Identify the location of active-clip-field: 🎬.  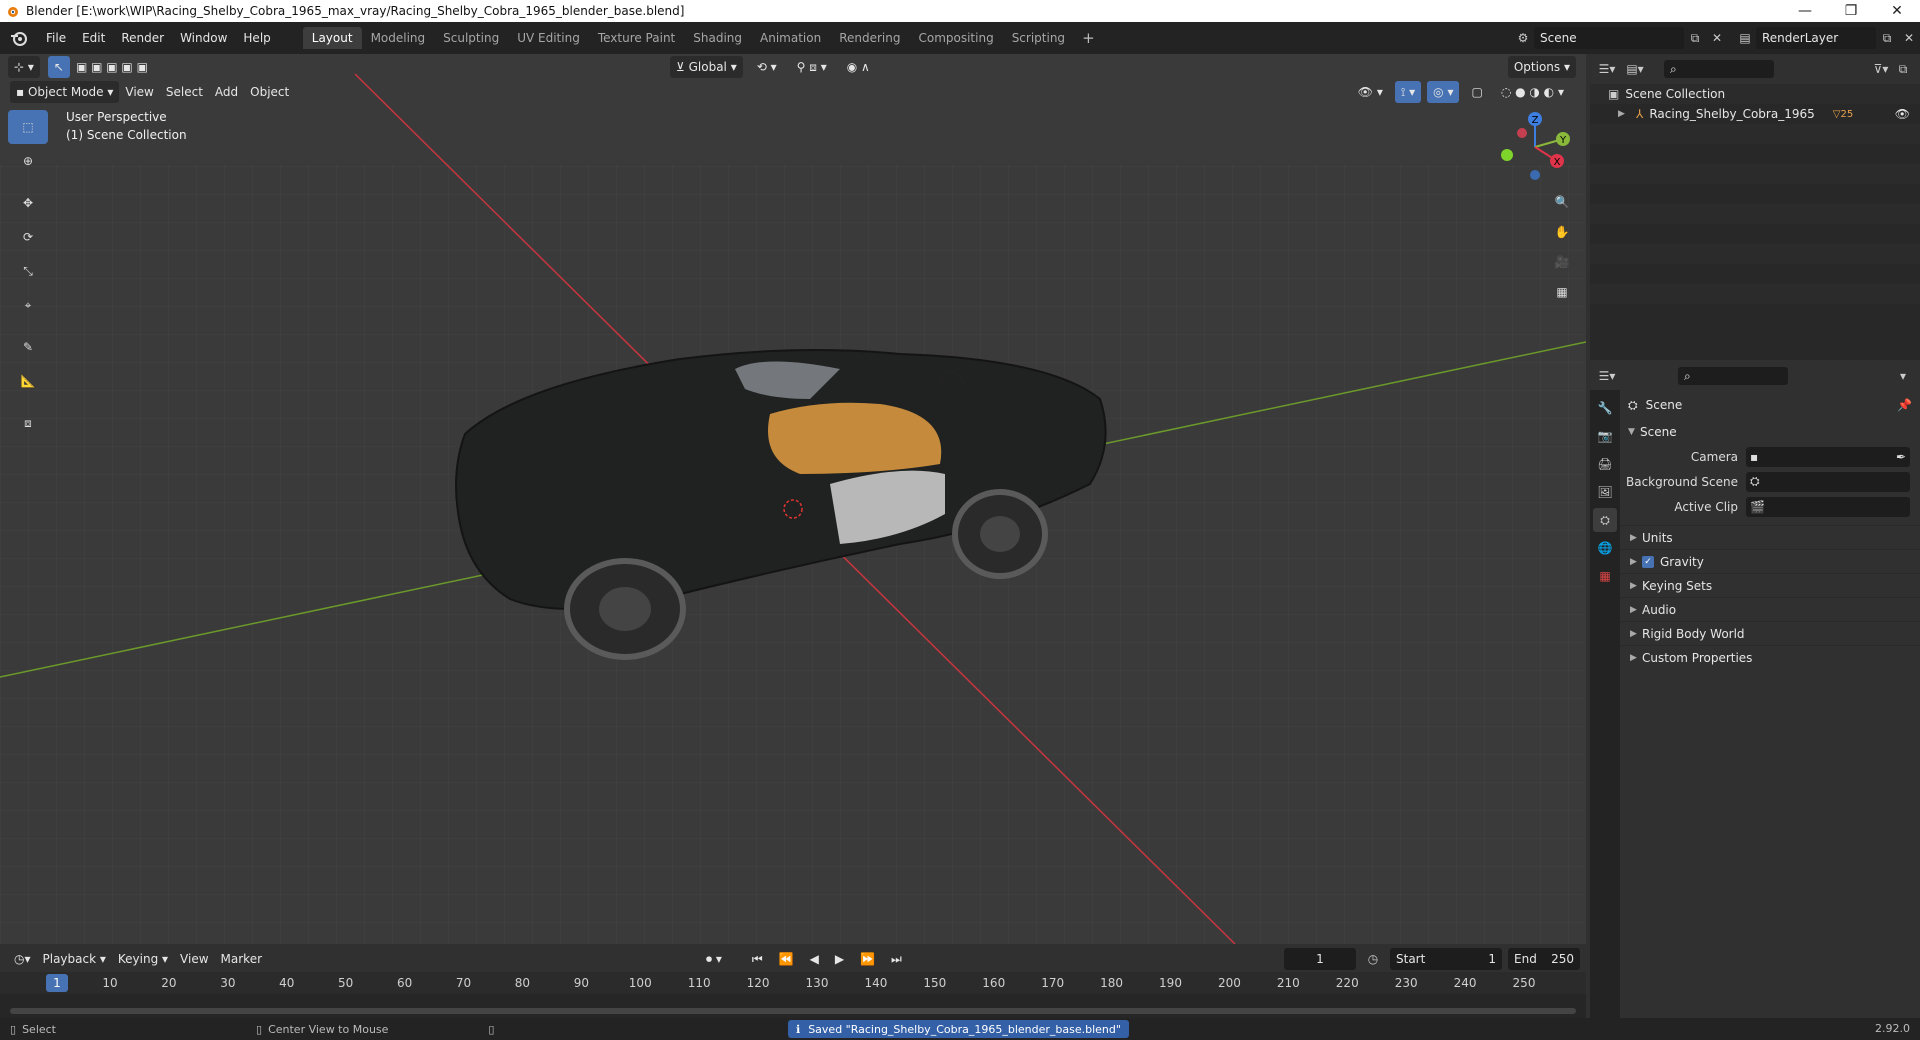
(1828, 506).